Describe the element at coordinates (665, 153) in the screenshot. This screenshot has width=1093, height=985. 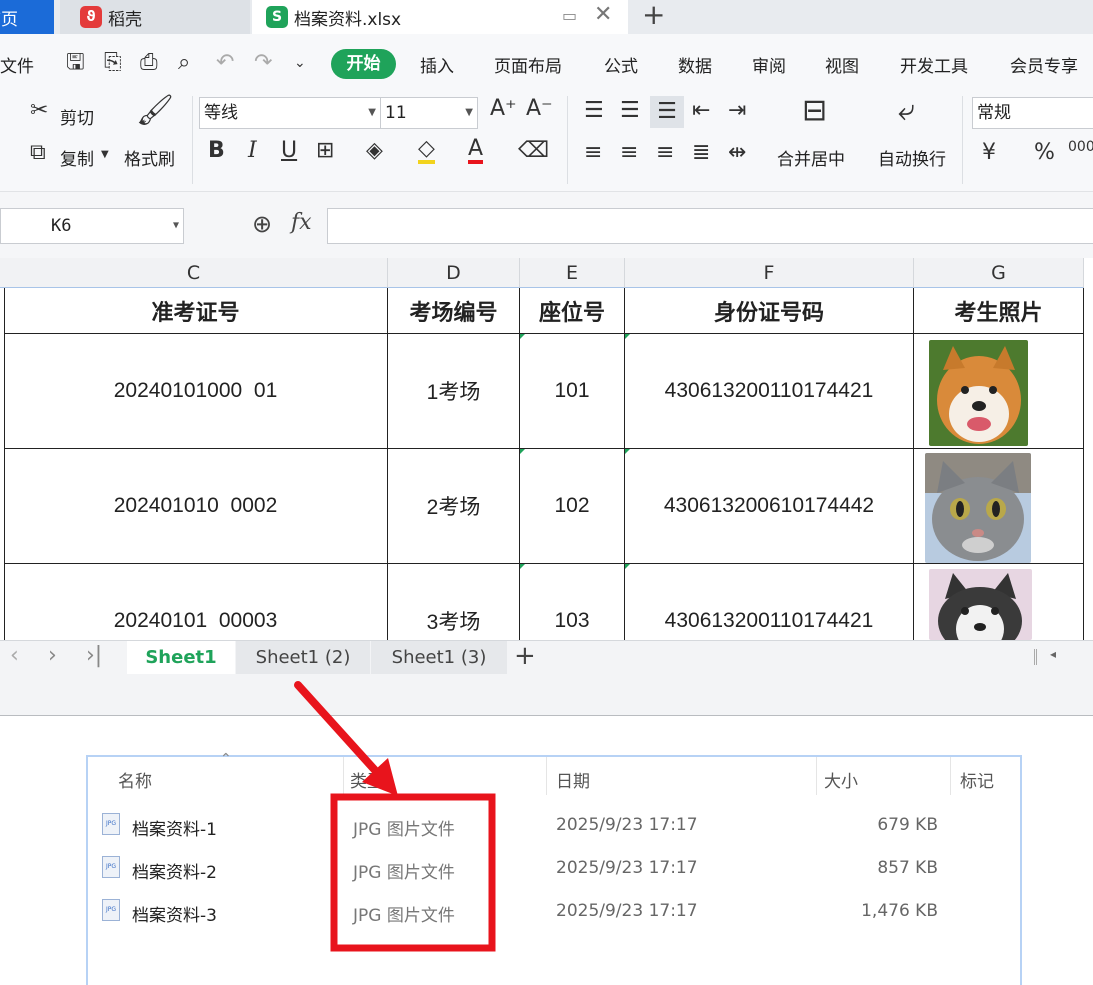
I see `align-right-icon: ≡` at that location.